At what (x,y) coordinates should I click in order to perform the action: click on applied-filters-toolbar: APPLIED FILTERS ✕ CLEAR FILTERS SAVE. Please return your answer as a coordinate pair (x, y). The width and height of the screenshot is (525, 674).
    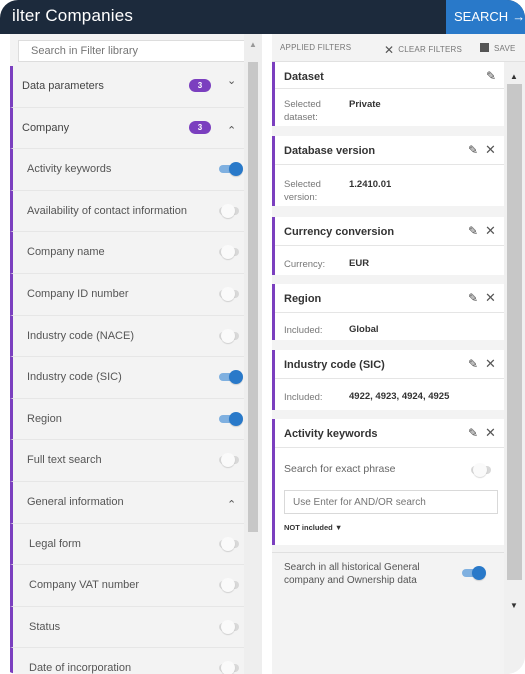
    Looking at the image, I should click on (398, 48).